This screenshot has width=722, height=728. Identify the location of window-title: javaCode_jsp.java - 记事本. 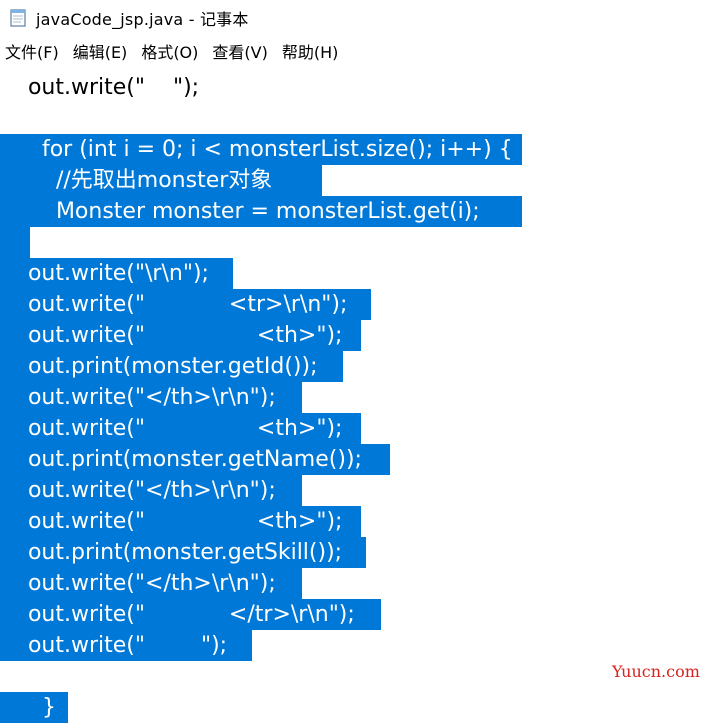
(142, 19).